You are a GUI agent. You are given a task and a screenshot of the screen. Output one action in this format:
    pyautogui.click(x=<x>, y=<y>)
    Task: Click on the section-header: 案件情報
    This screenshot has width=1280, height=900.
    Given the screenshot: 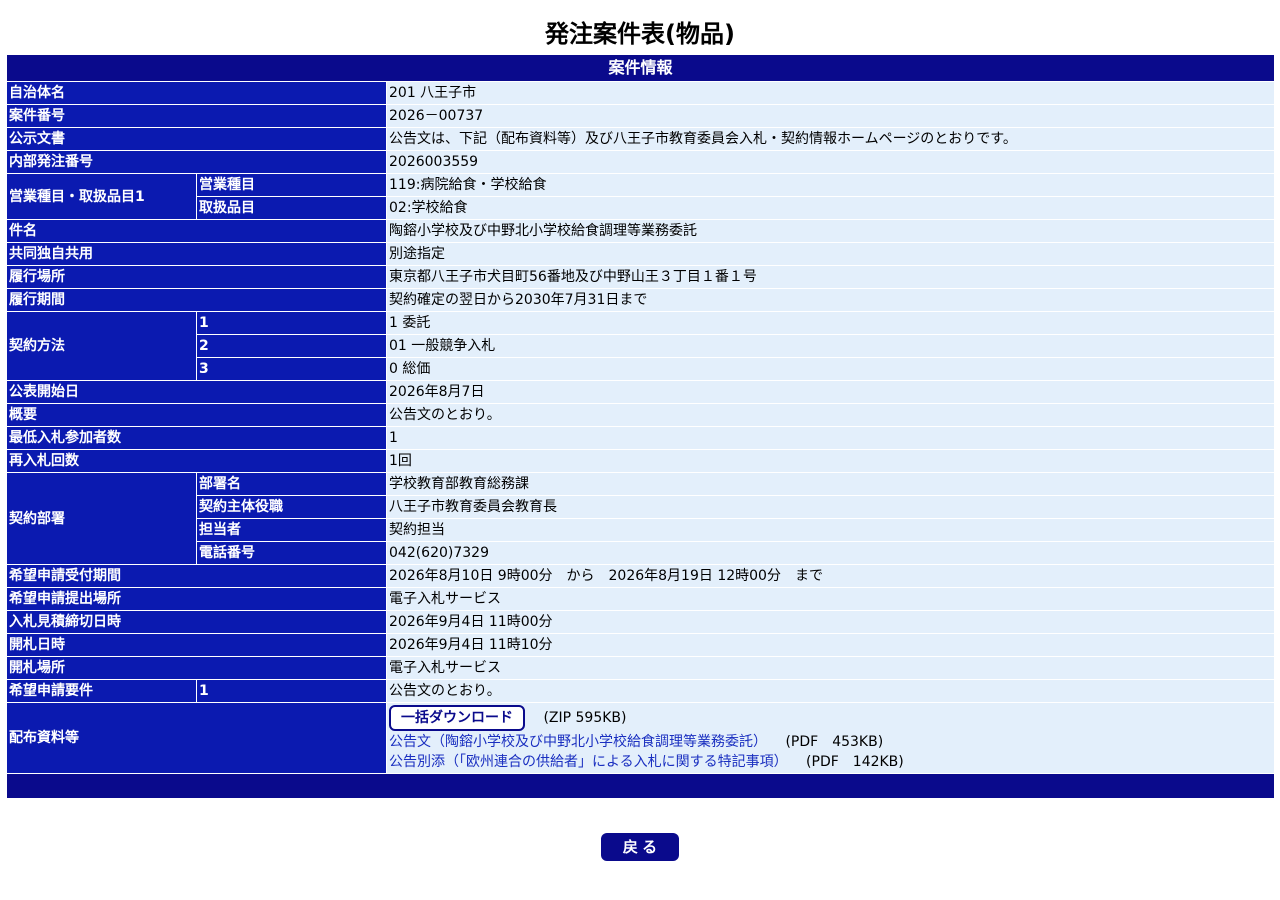 What is the action you would take?
    pyautogui.click(x=640, y=68)
    